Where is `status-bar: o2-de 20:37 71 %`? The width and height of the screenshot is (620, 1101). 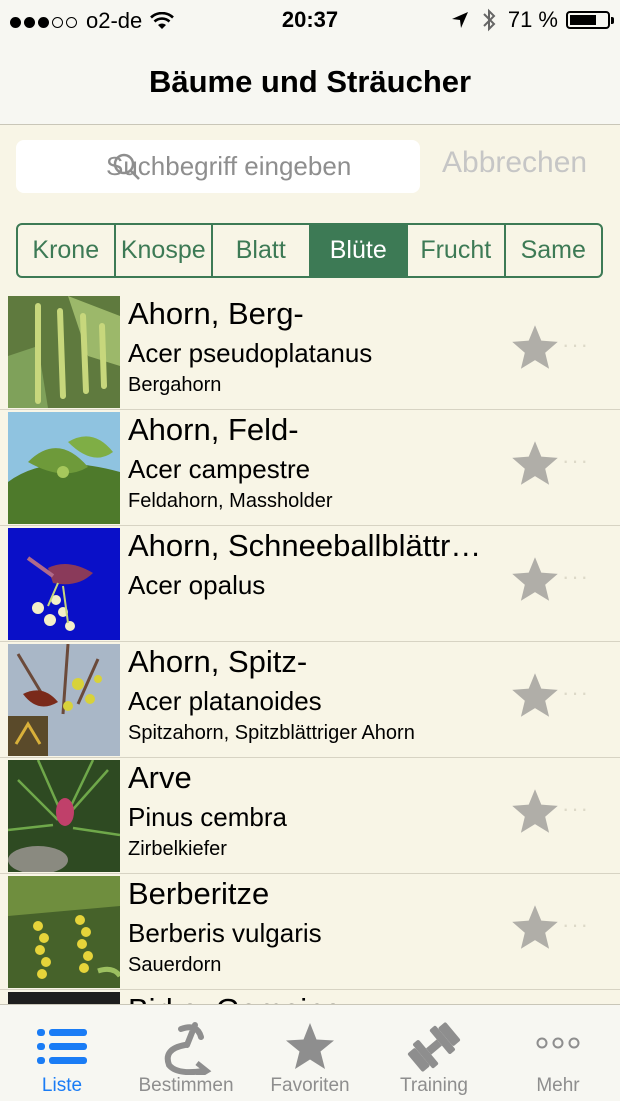 status-bar: o2-de 20:37 71 % is located at coordinates (310, 20).